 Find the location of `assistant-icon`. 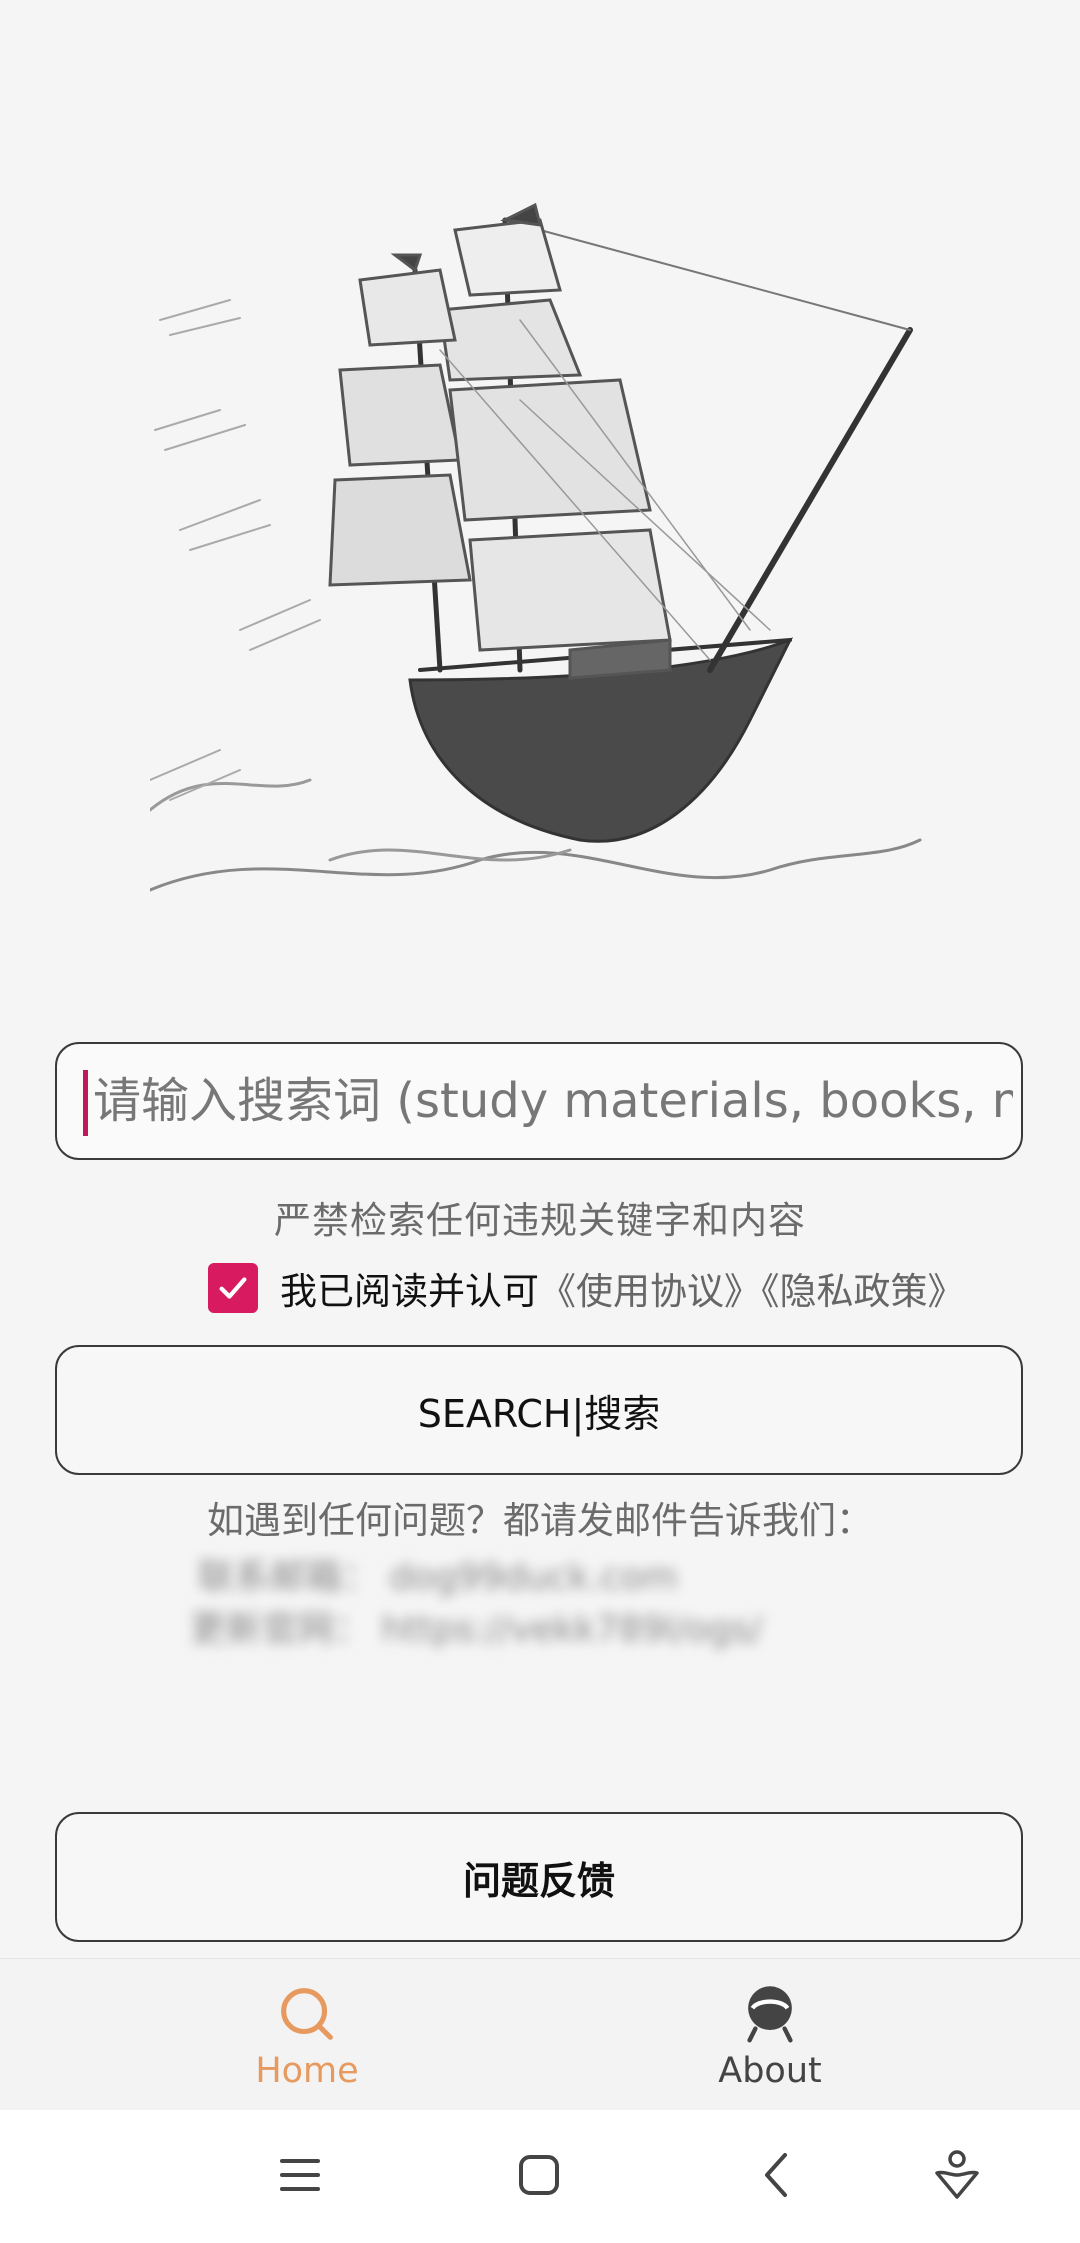

assistant-icon is located at coordinates (957, 2175).